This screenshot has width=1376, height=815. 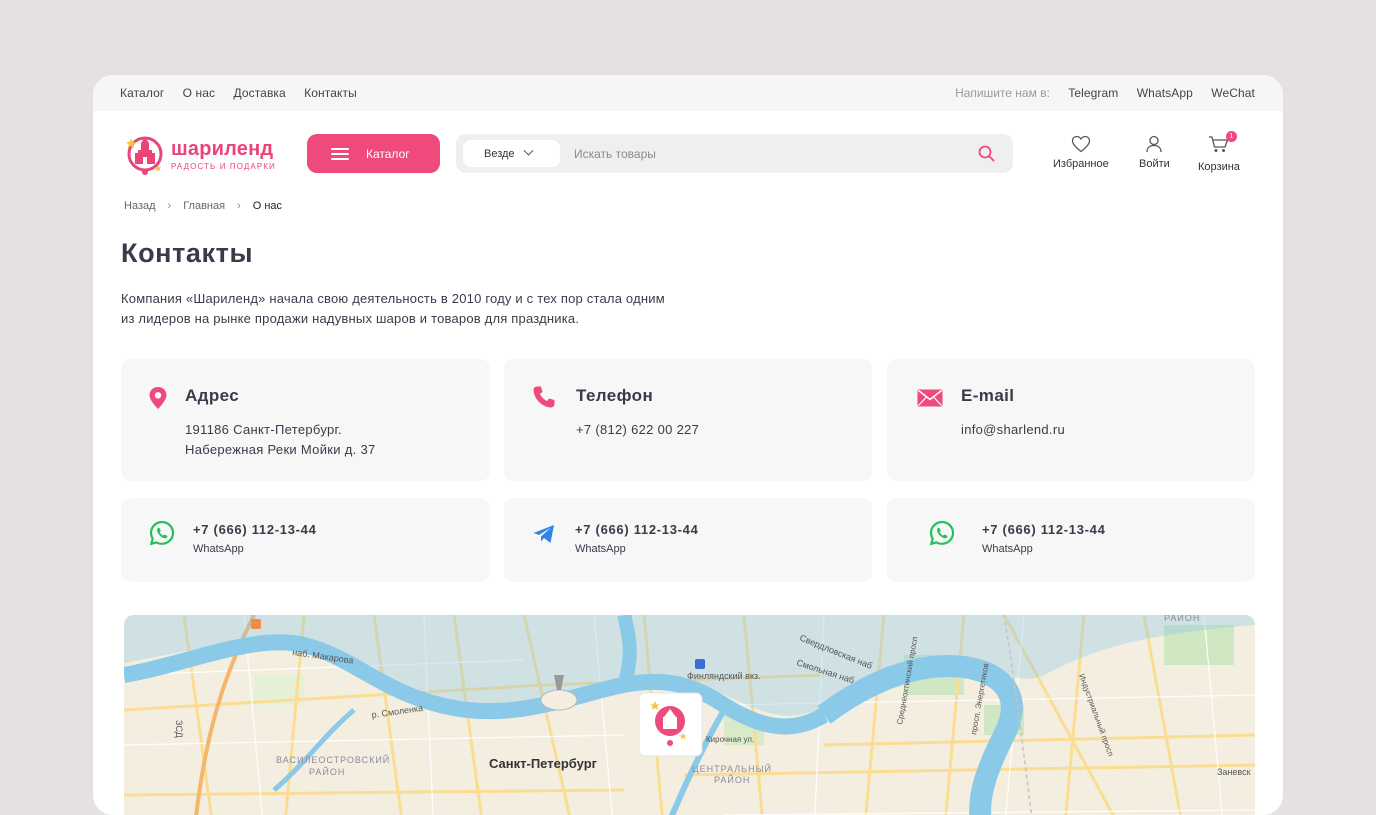 I want to click on address-line-2: Набережная Реки Мойки д. 37, so click(x=280, y=449).